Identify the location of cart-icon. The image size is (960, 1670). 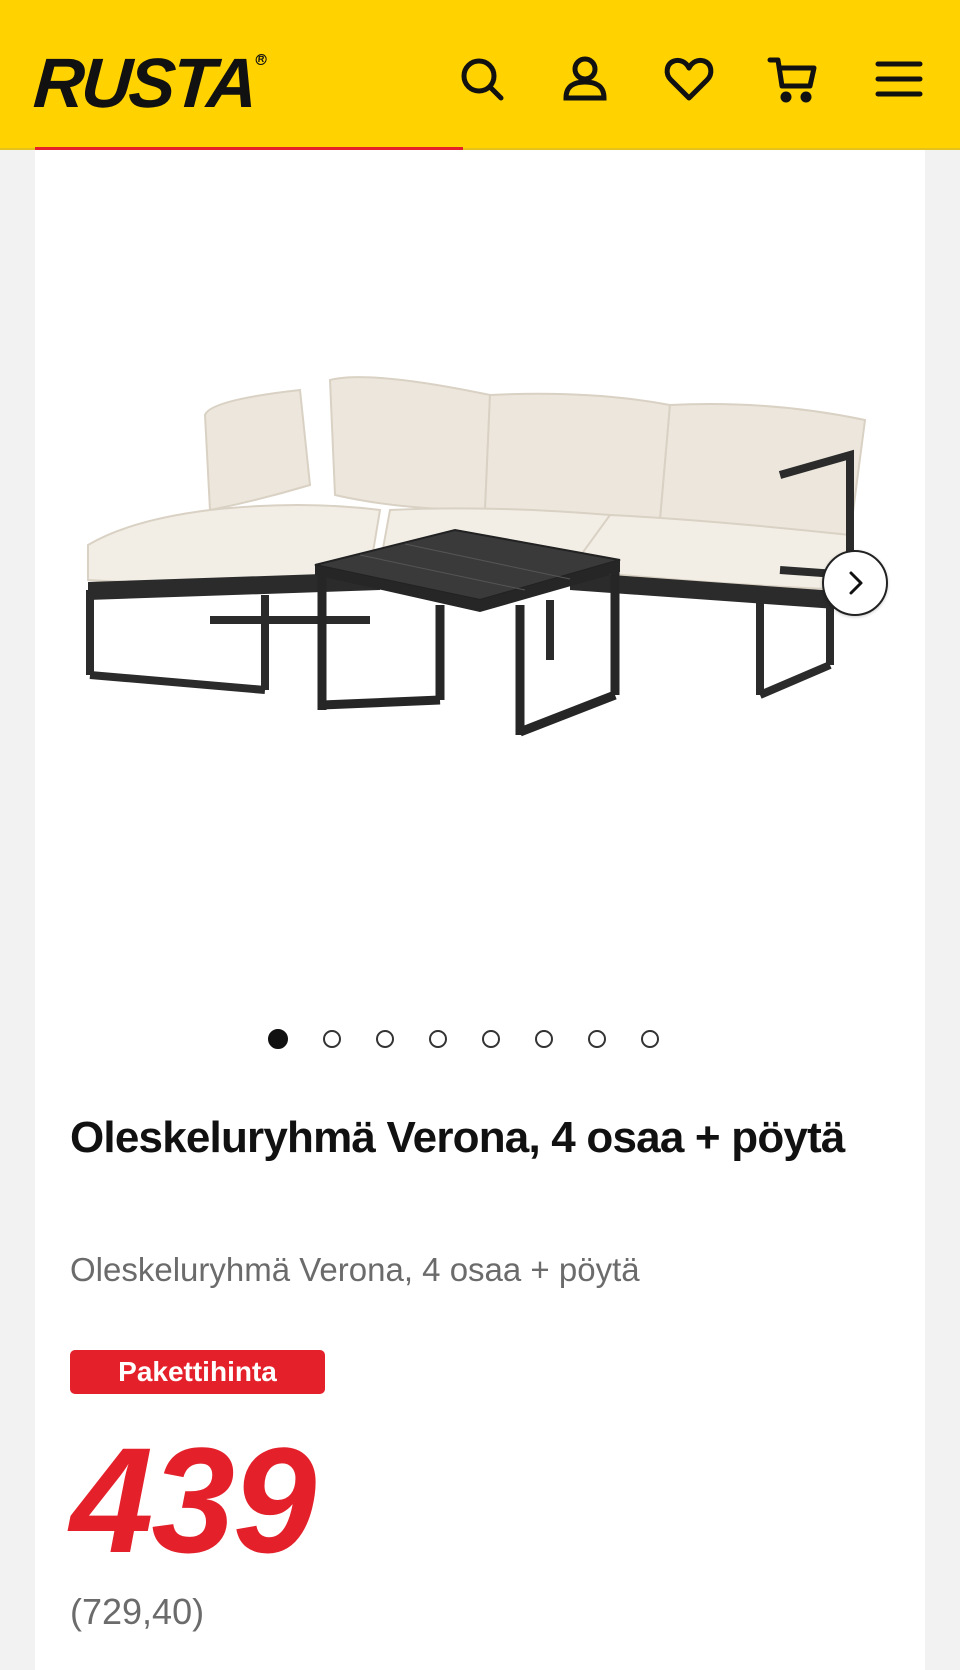
(793, 79).